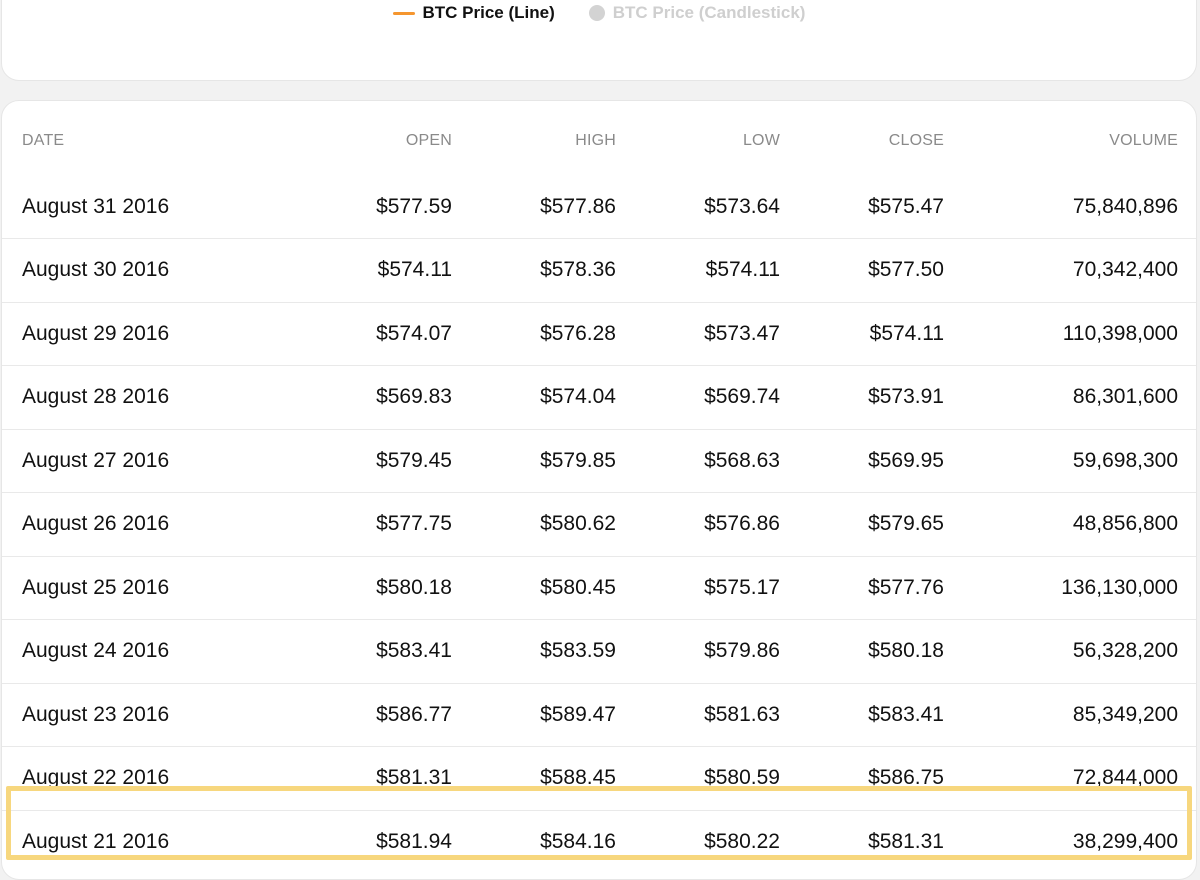  What do you see at coordinates (698, 651) in the screenshot?
I see `cell-low: $579.86` at bounding box center [698, 651].